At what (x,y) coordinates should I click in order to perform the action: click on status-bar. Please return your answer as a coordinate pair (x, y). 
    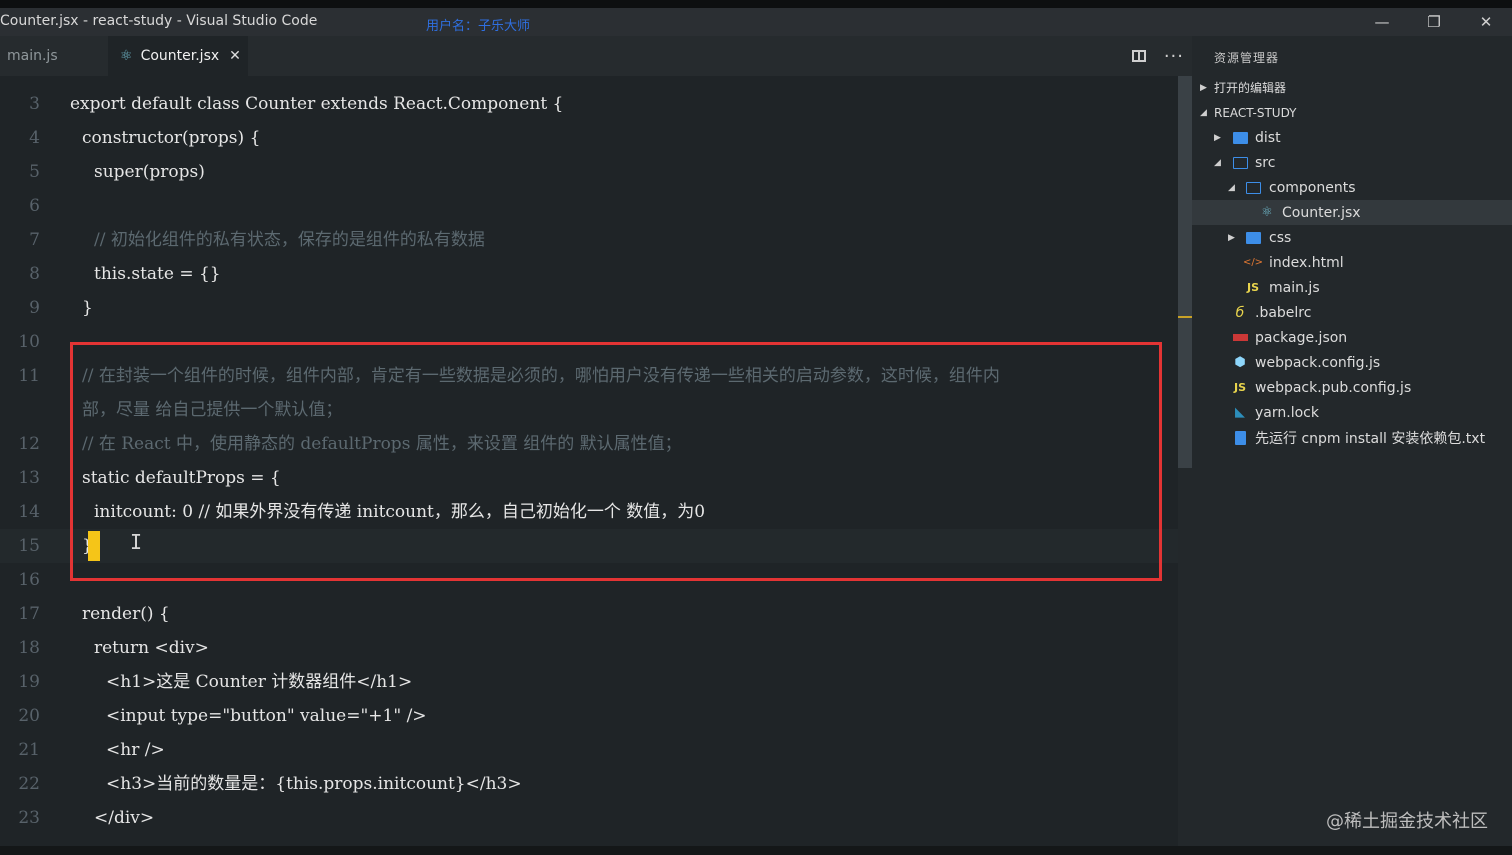
    Looking at the image, I should click on (756, 850).